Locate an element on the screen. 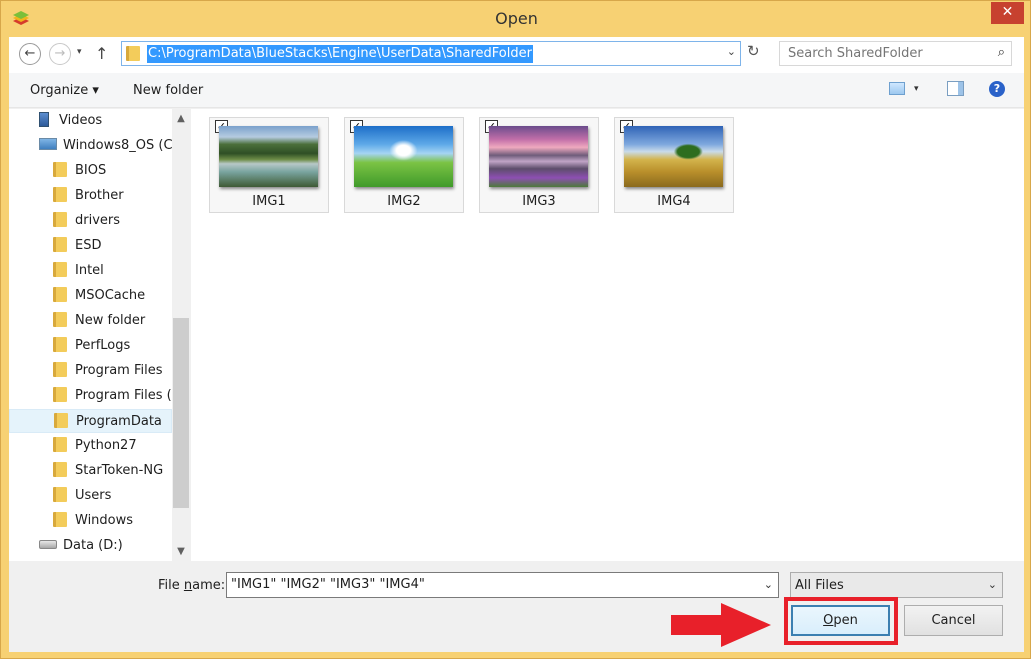  file-name: IMG2 is located at coordinates (404, 201).